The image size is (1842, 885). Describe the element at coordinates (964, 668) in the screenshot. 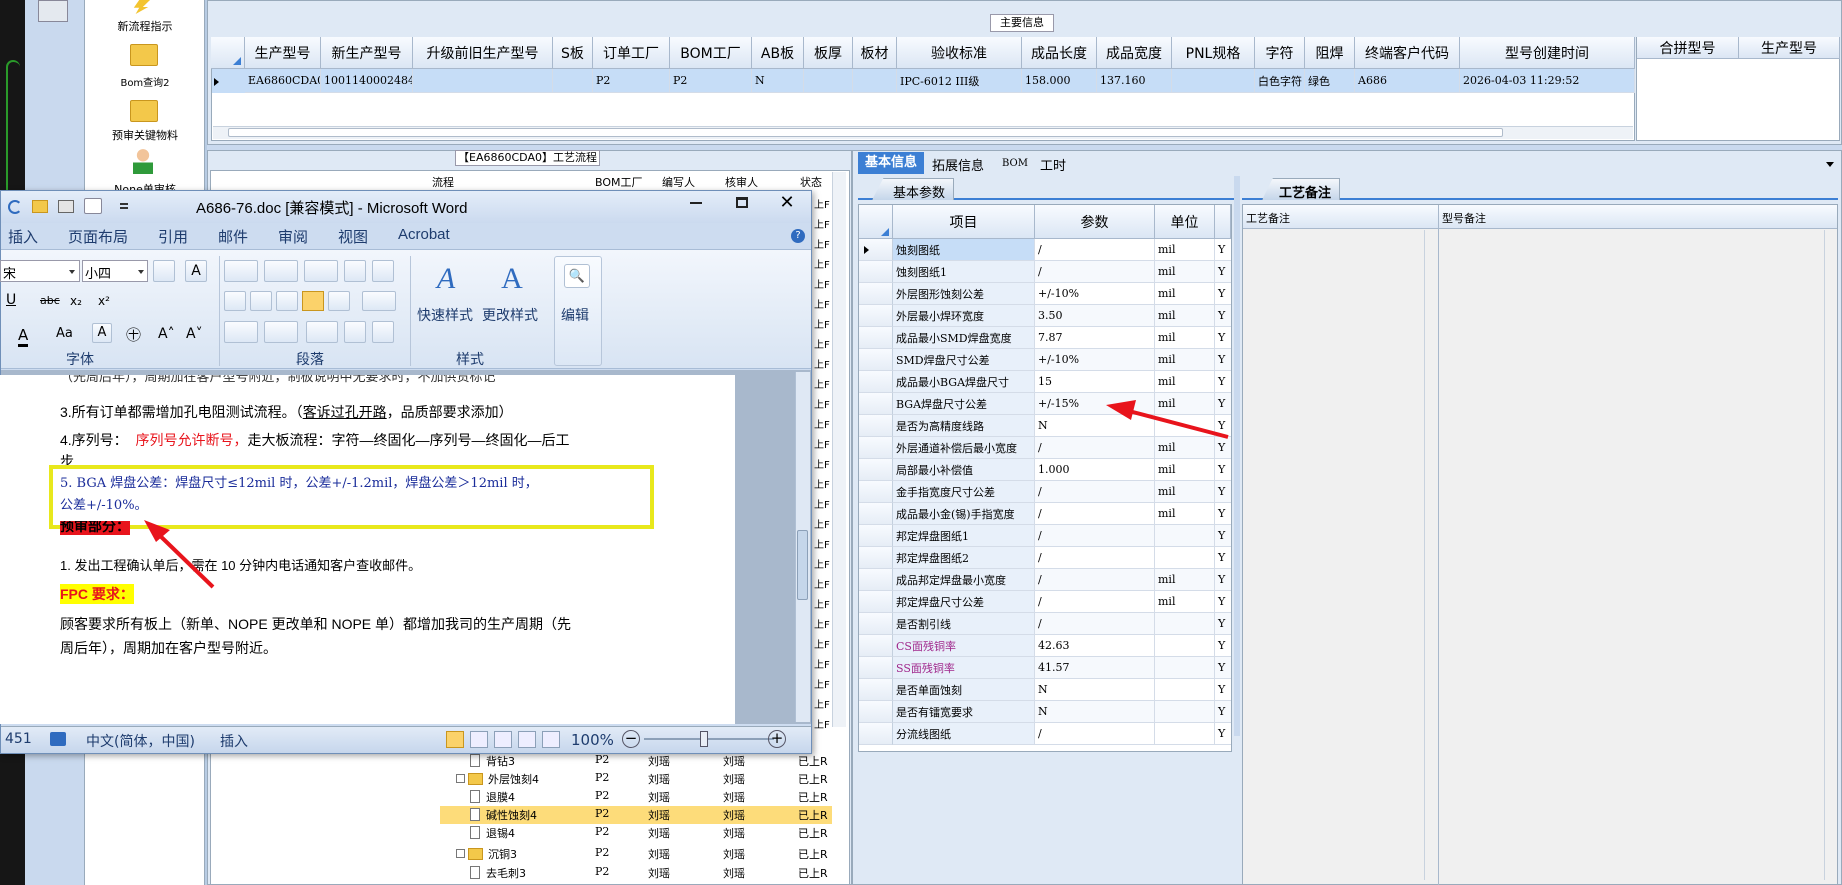

I see `param-item: SS面残铜率` at that location.